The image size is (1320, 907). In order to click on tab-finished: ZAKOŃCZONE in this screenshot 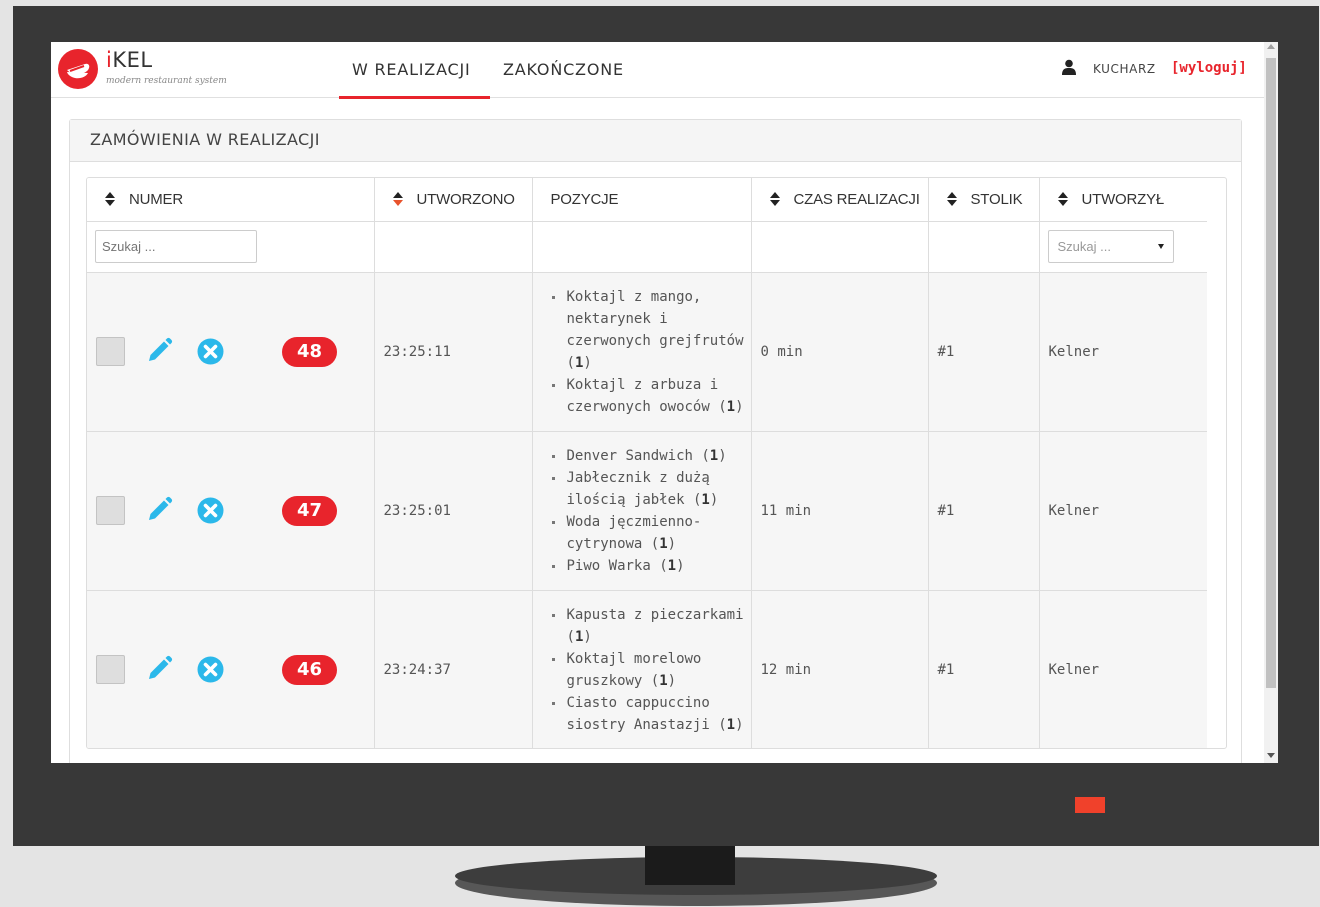, I will do `click(563, 69)`.